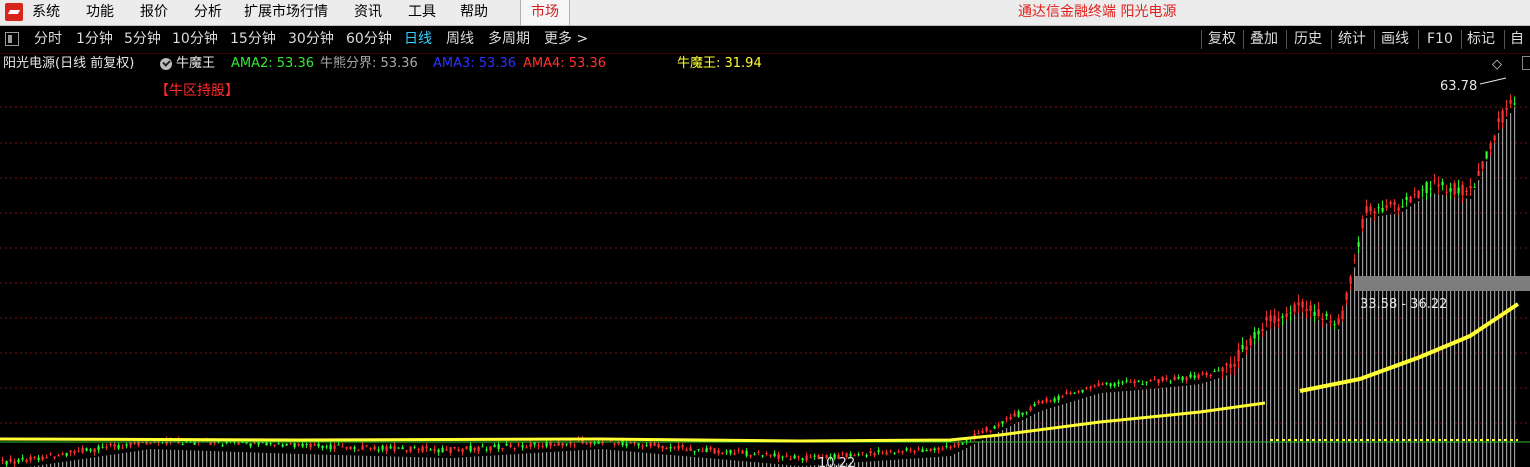 The width and height of the screenshot is (1530, 467). What do you see at coordinates (460, 39) in the screenshot?
I see `period-weekly: 周线` at bounding box center [460, 39].